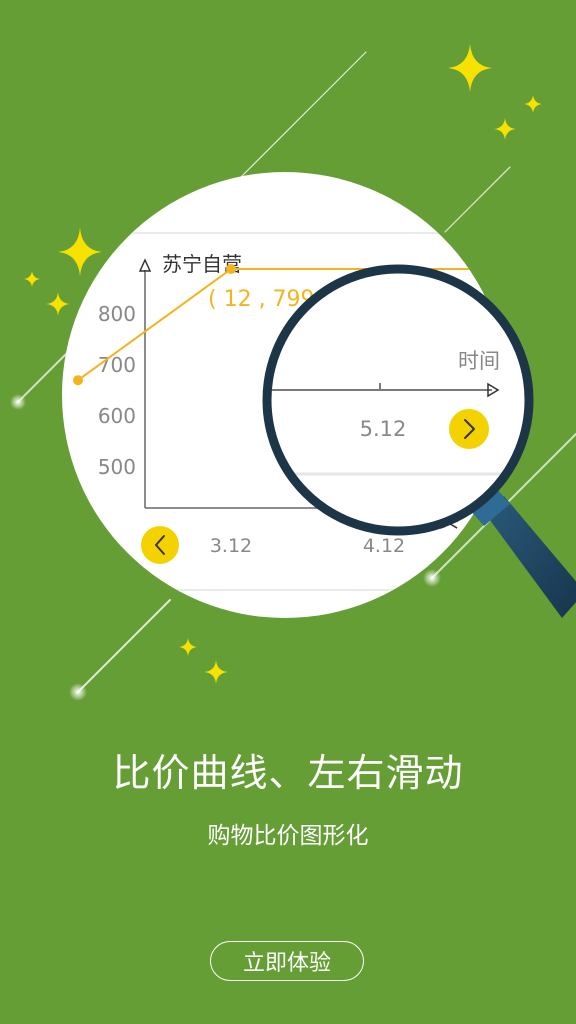  What do you see at coordinates (117, 314) in the screenshot?
I see `y-tick-label: 800` at bounding box center [117, 314].